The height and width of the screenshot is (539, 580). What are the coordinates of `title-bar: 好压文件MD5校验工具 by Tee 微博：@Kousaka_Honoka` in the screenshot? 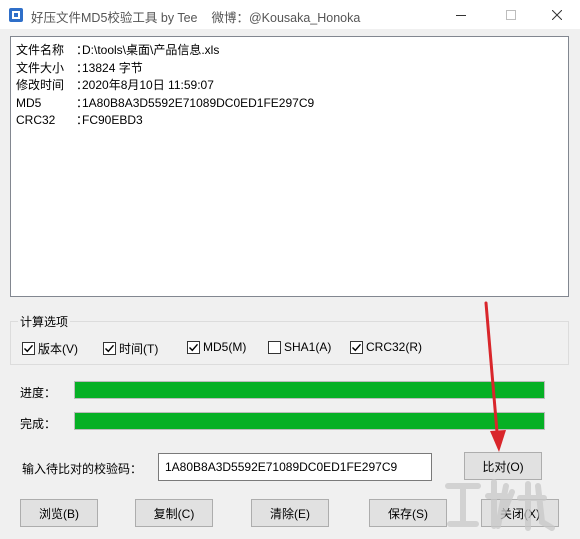 It's located at (290, 14).